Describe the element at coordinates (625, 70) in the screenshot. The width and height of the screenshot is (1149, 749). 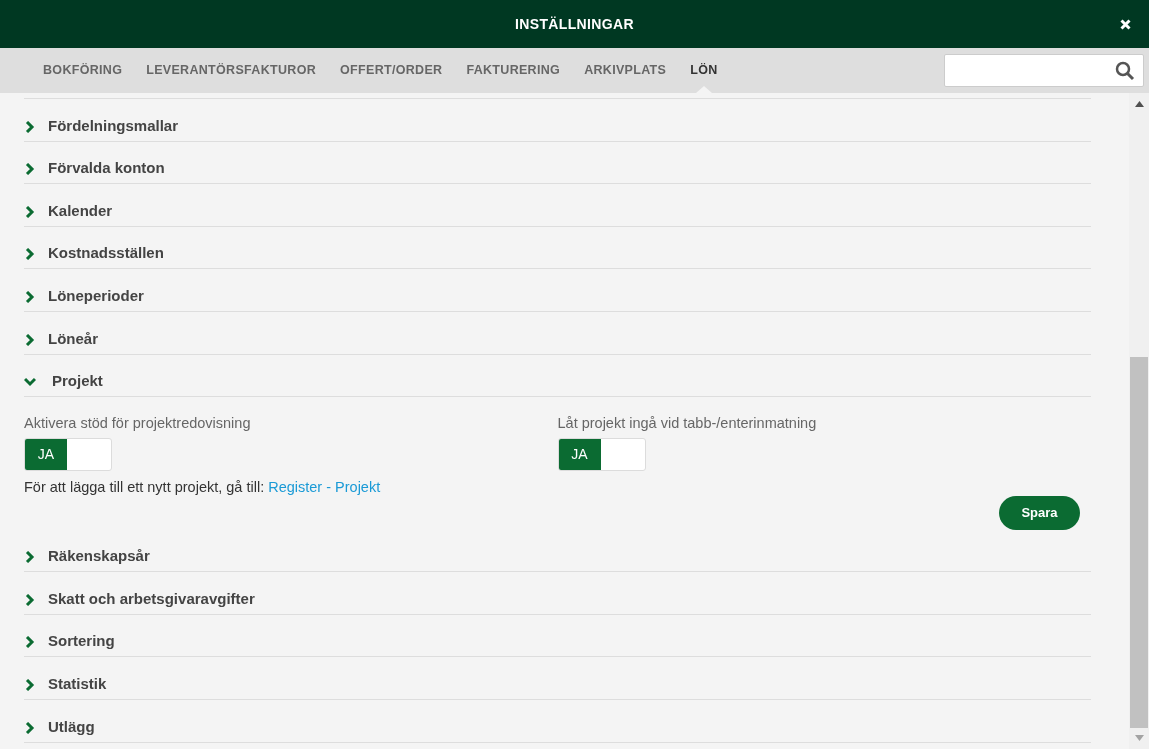
I see `tab: ARKIVPLATS` at that location.